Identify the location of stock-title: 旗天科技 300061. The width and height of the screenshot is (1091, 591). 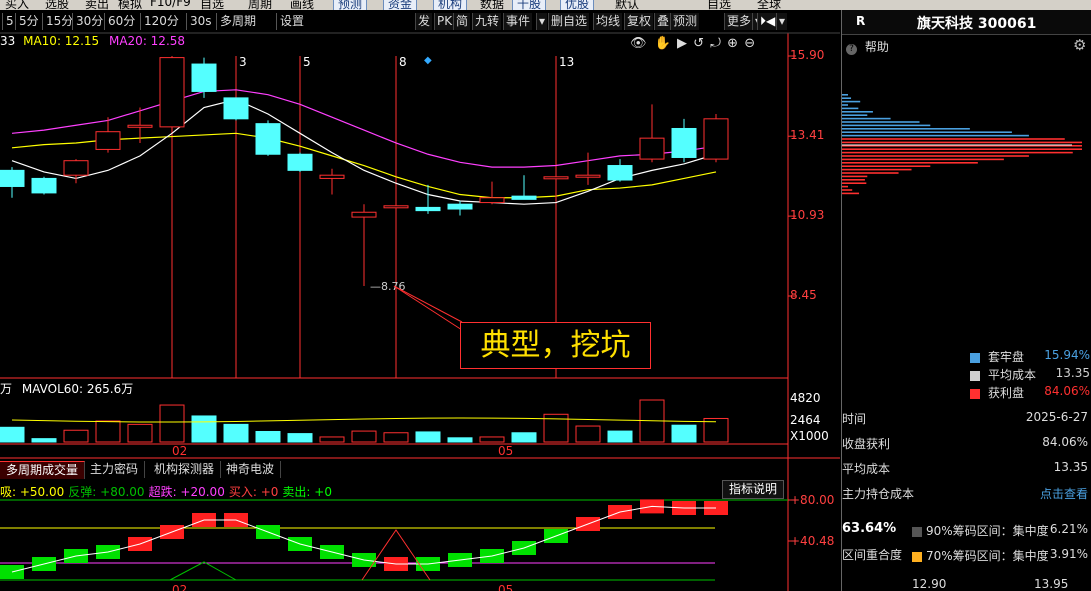
(977, 24).